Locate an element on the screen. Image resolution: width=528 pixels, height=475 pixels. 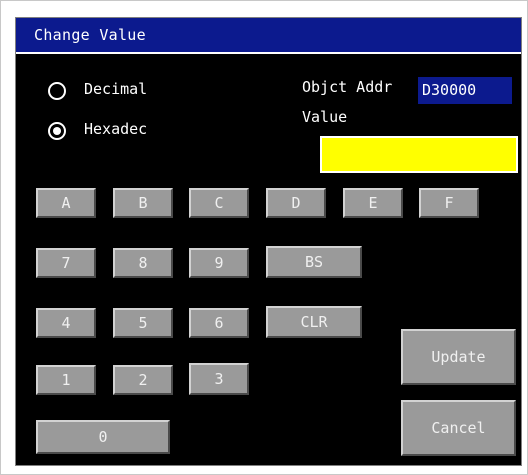
hexadec-radio is located at coordinates (57, 131).